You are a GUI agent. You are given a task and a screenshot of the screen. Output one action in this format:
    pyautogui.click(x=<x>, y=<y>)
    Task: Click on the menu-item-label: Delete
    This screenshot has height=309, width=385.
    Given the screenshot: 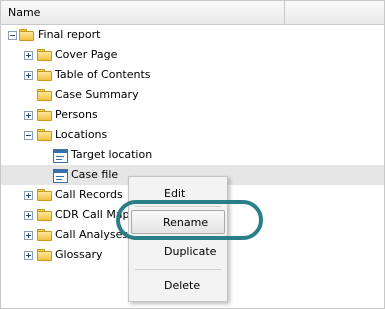 What is the action you would take?
    pyautogui.click(x=182, y=285)
    